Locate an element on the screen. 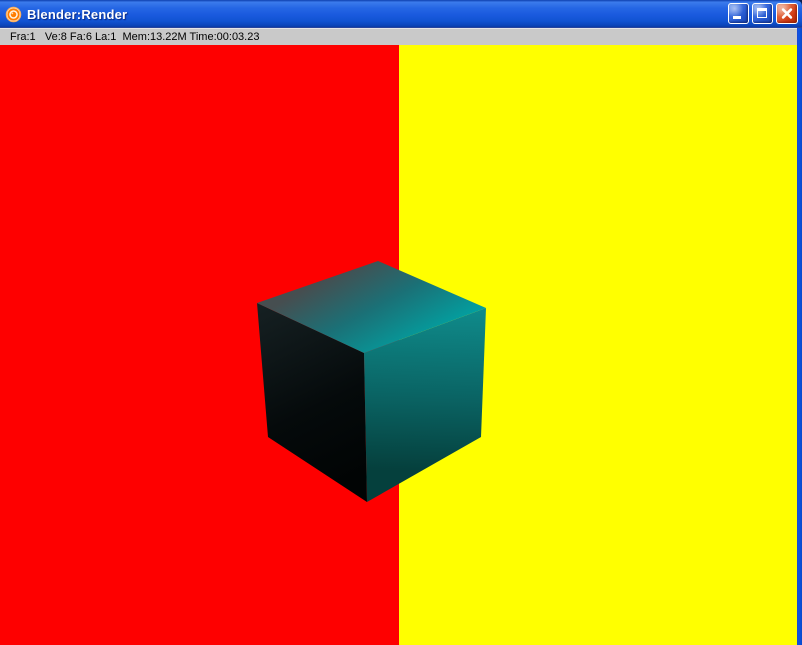  maximize-icon is located at coordinates (762, 13).